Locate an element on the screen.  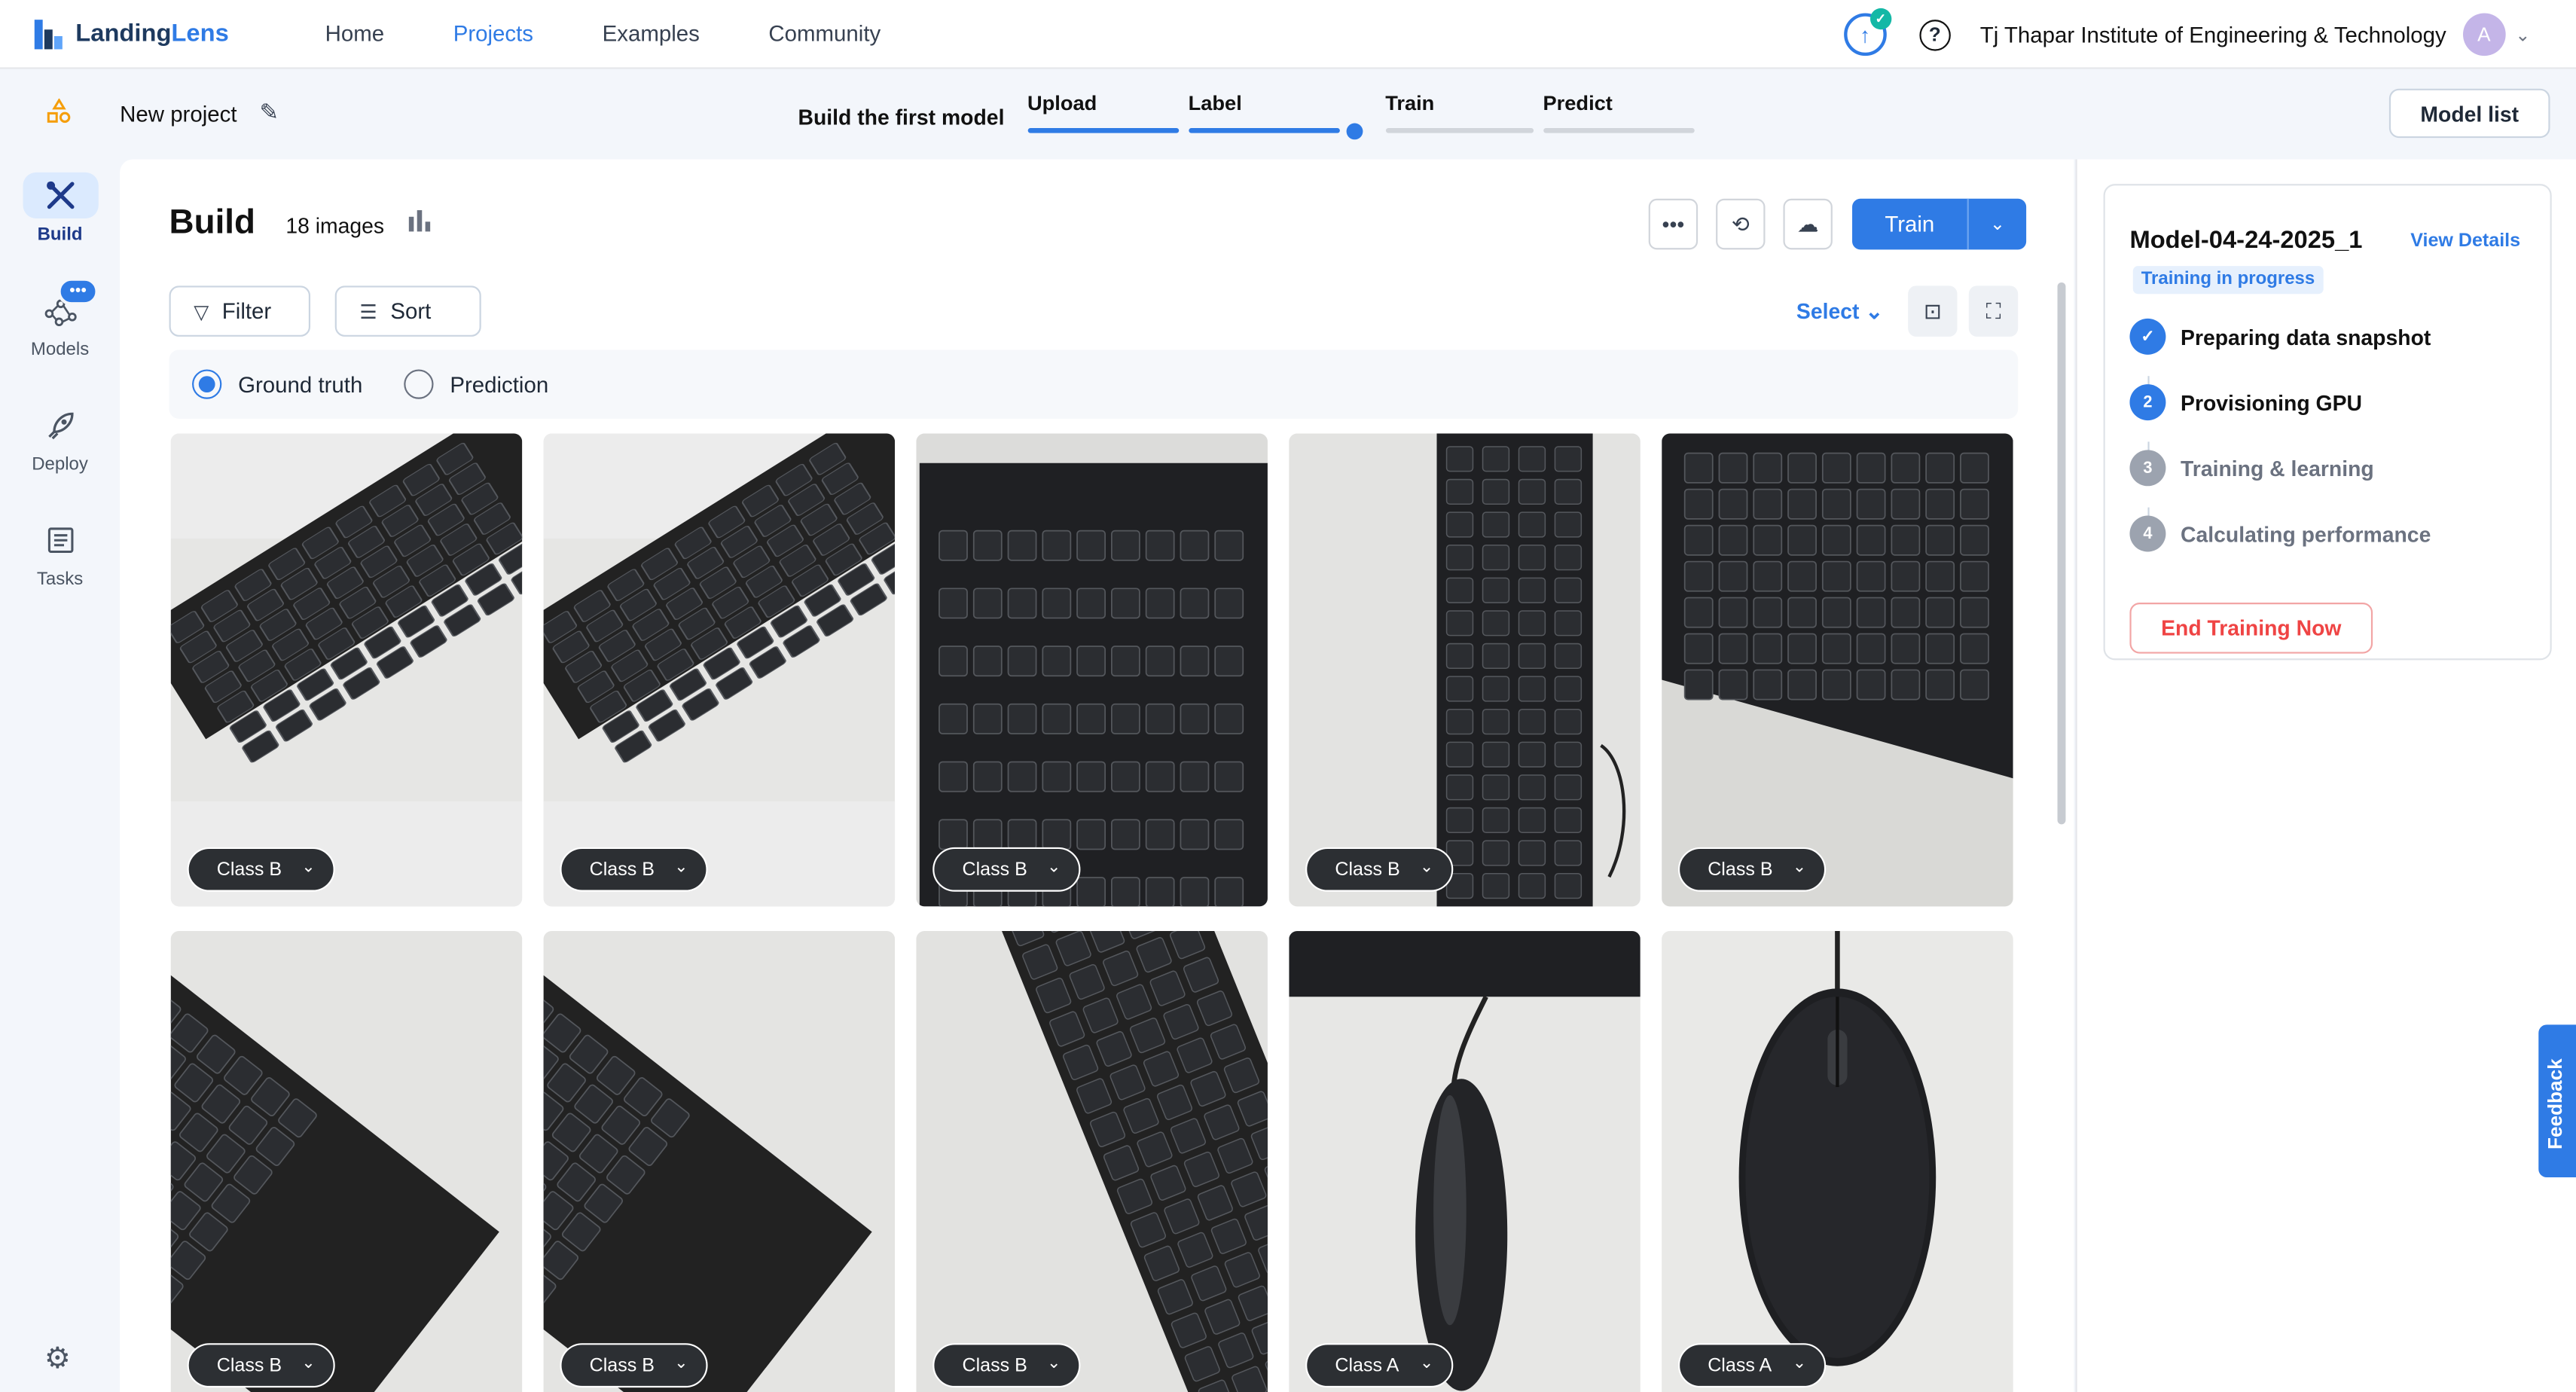
rail-item-tasks: Tasks is located at coordinates (60, 553).